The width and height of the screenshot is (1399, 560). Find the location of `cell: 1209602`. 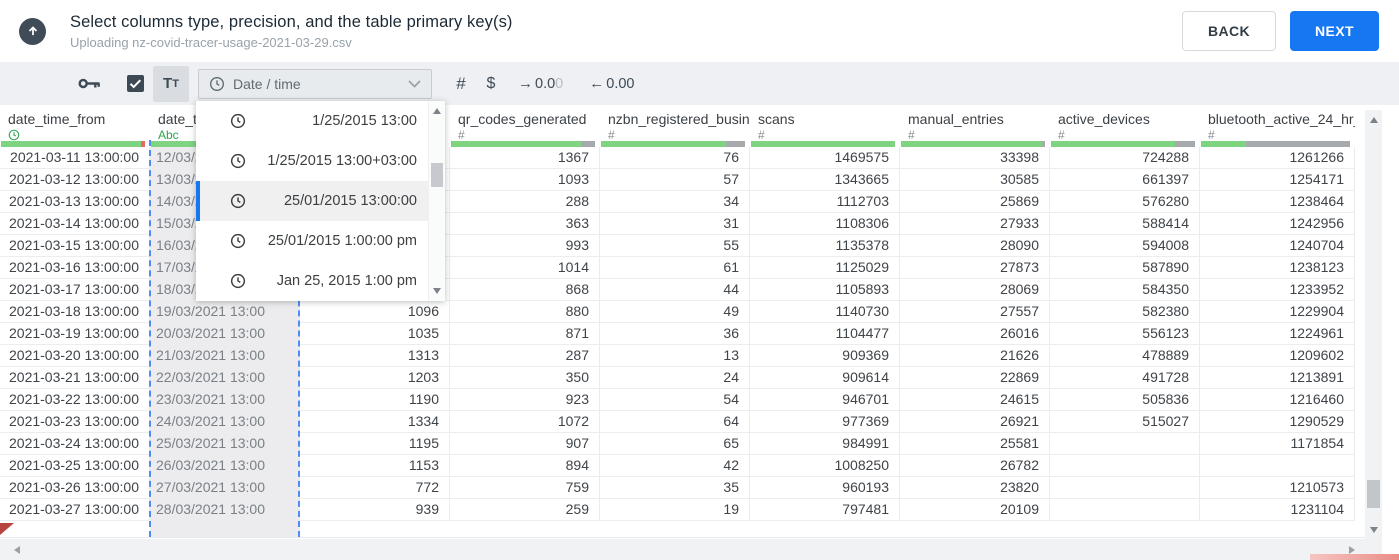

cell: 1209602 is located at coordinates (1277, 355).